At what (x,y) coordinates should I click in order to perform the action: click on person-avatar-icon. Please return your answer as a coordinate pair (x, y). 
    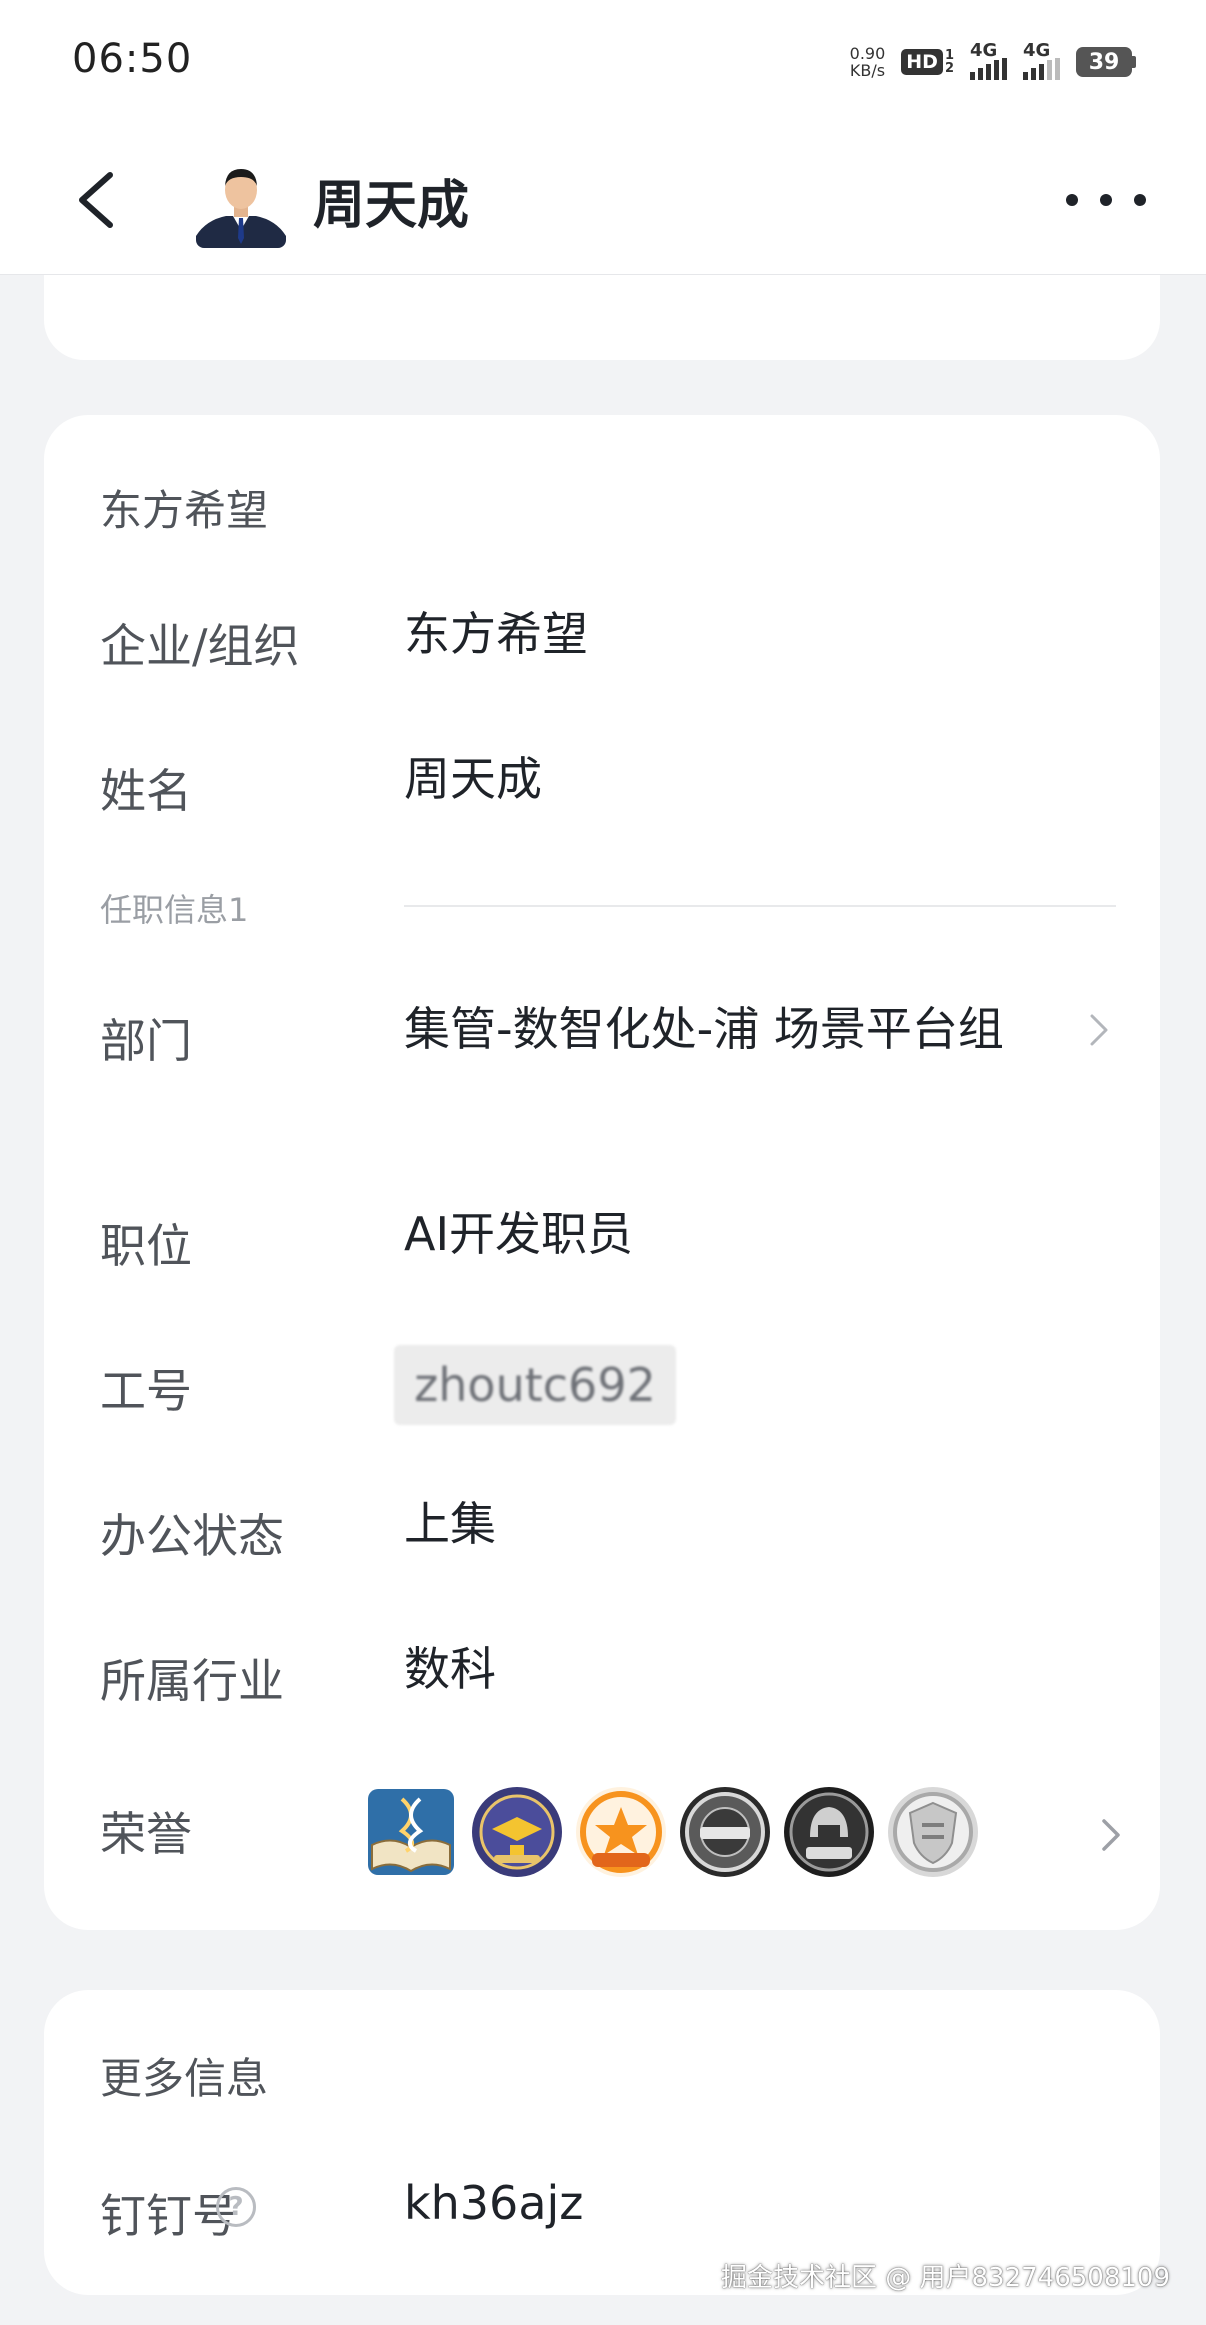
    Looking at the image, I should click on (241, 203).